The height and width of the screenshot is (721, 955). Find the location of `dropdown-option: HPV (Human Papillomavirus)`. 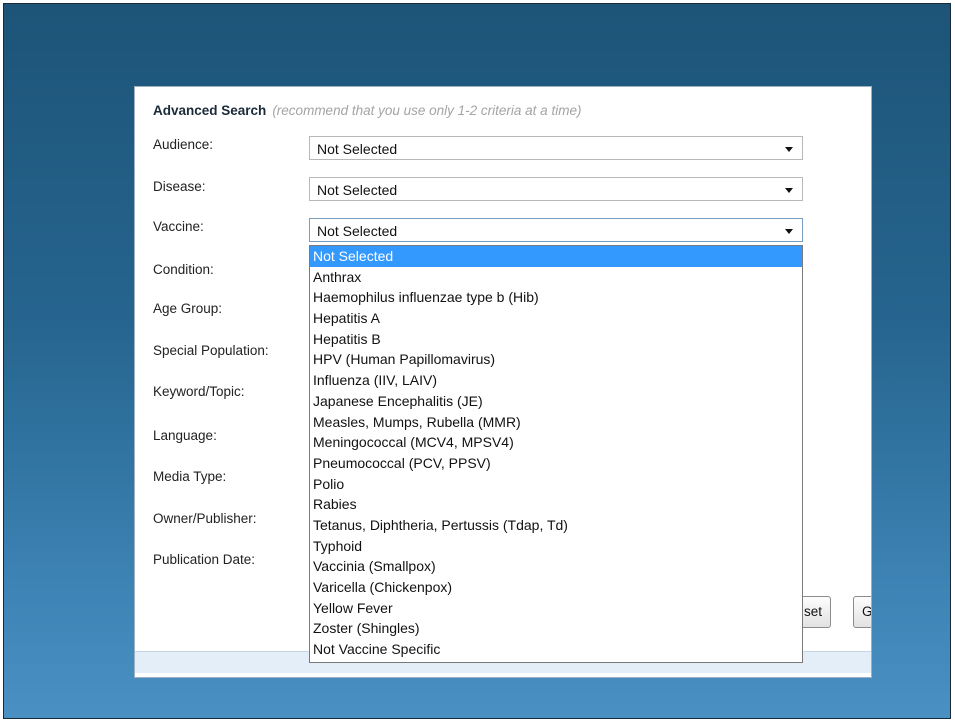

dropdown-option: HPV (Human Papillomavirus) is located at coordinates (556, 359).